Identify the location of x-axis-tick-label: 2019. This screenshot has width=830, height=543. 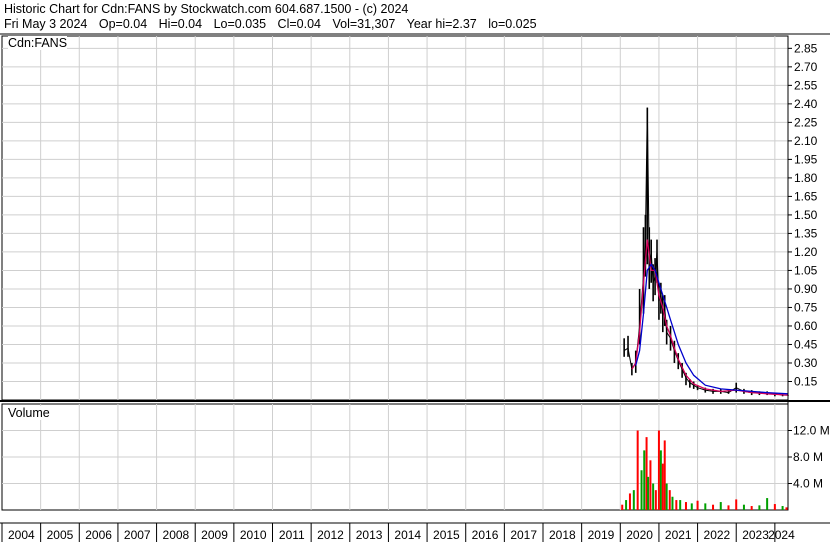
(601, 535).